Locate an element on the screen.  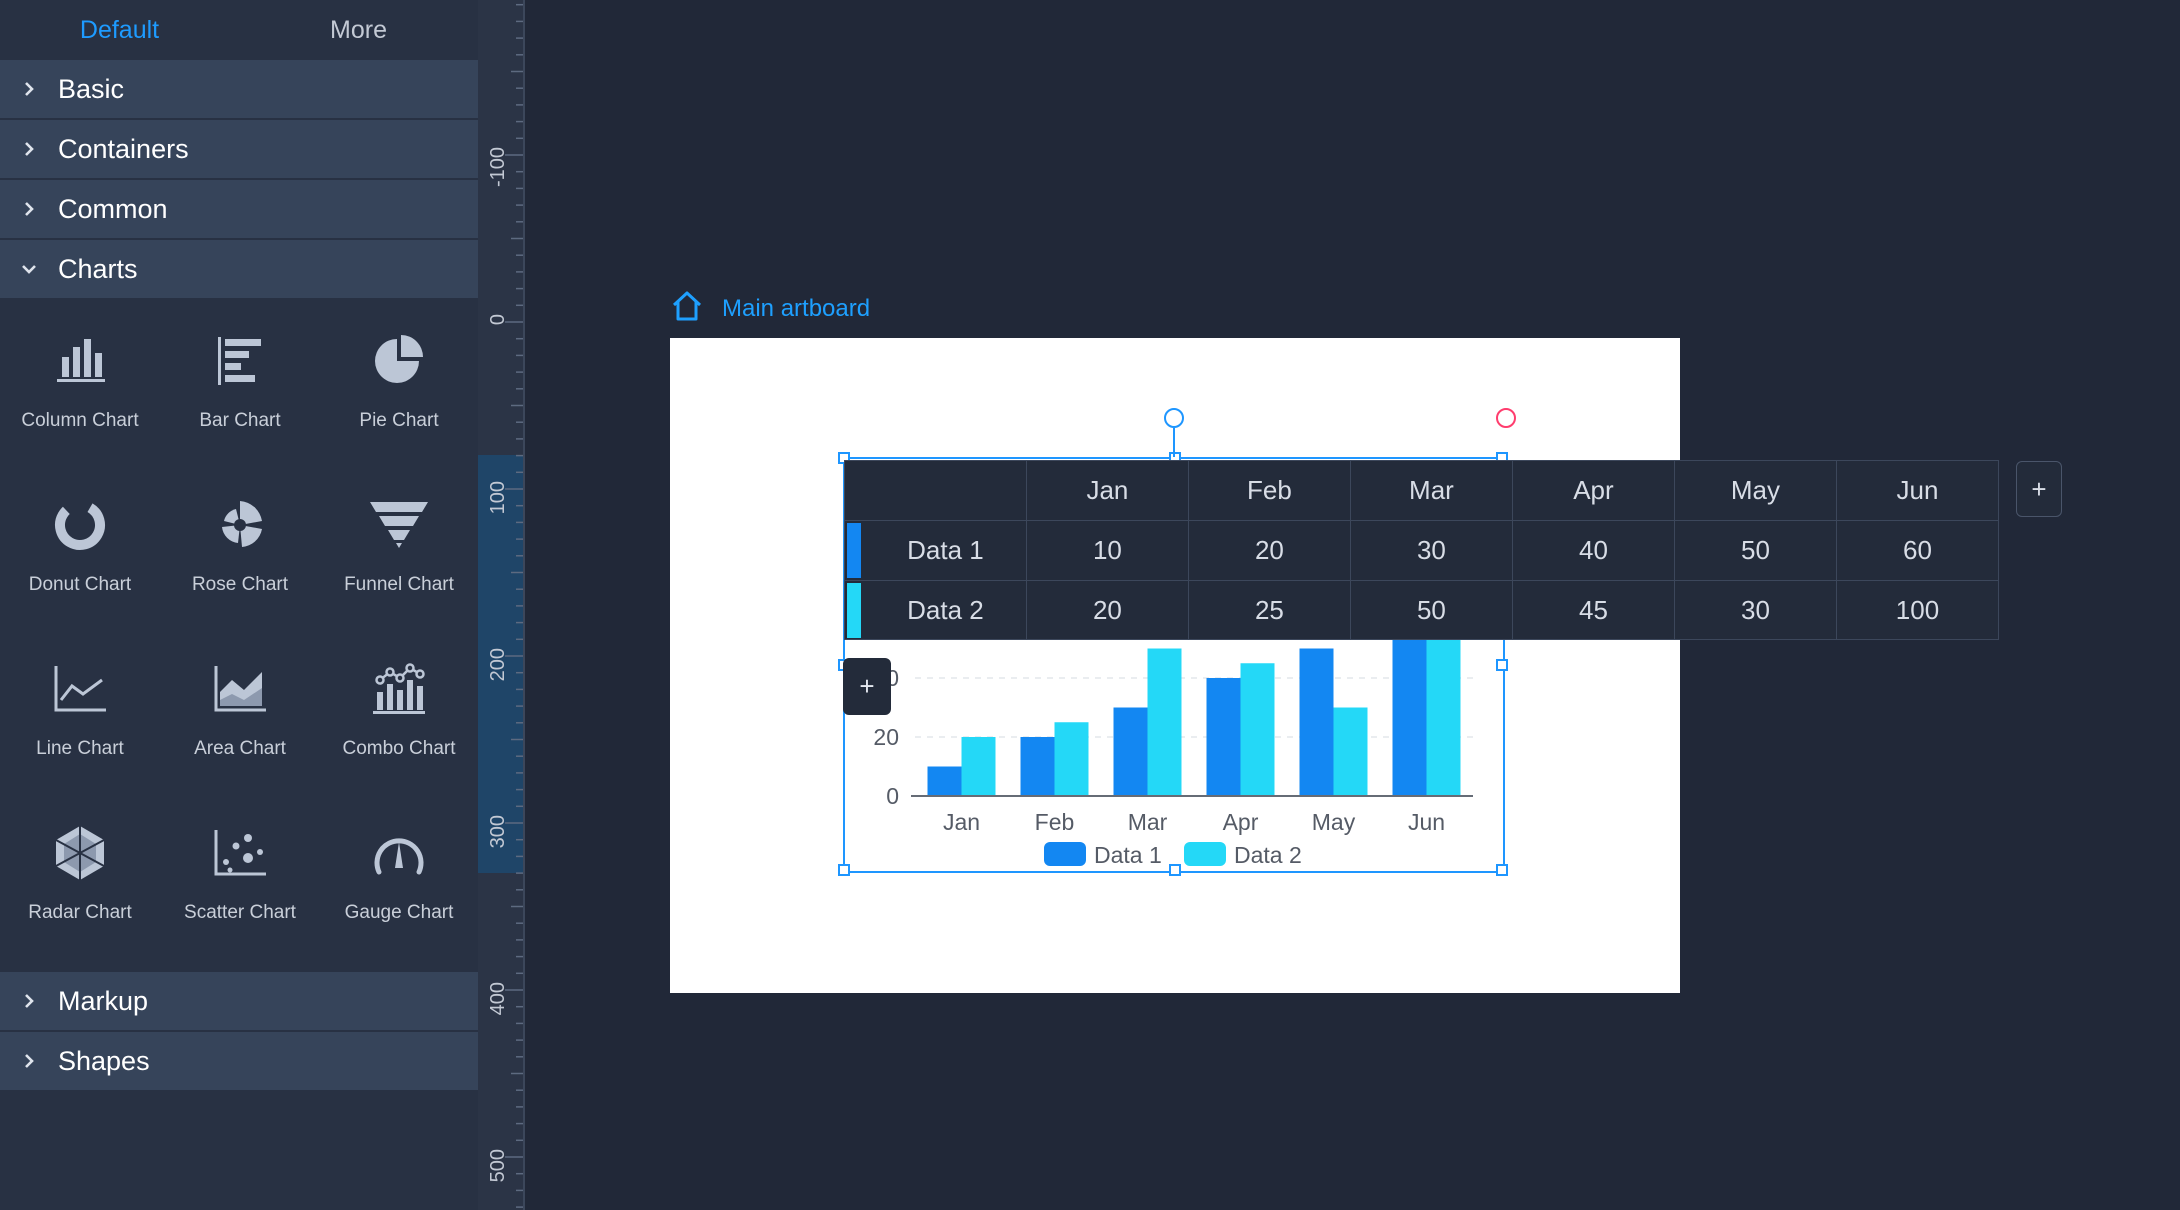
chart-item-label: Column Chart is located at coordinates (80, 420).